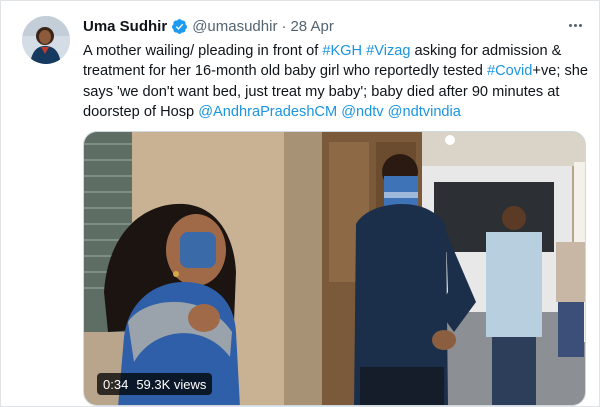  I want to click on tweet-date: 28 Apr, so click(311, 26).